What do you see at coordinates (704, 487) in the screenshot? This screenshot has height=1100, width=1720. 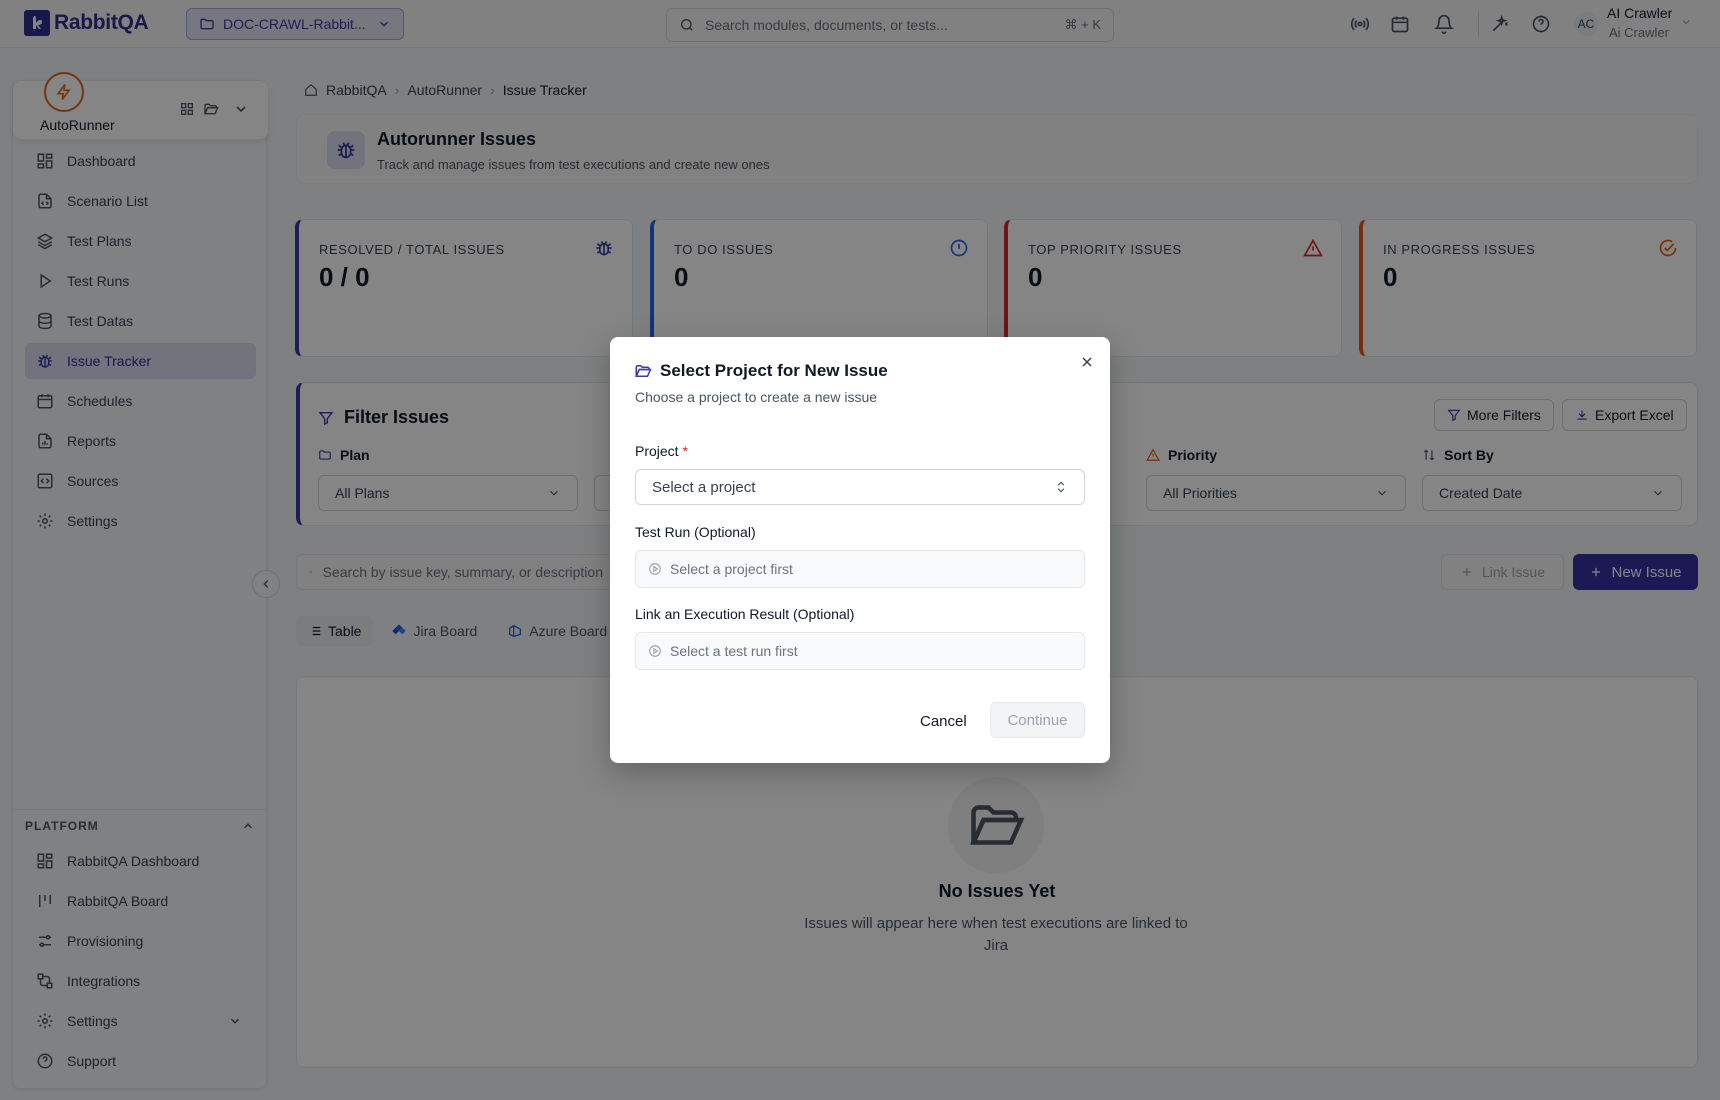 I see `project-select-placeholder: Select a project` at bounding box center [704, 487].